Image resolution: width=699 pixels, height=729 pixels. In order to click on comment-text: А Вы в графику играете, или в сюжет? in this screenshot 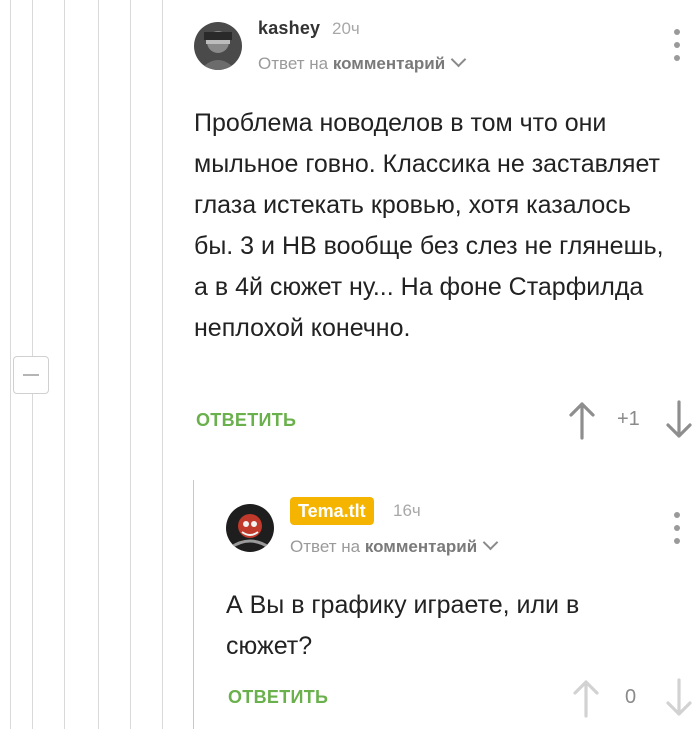, I will do `click(403, 625)`.